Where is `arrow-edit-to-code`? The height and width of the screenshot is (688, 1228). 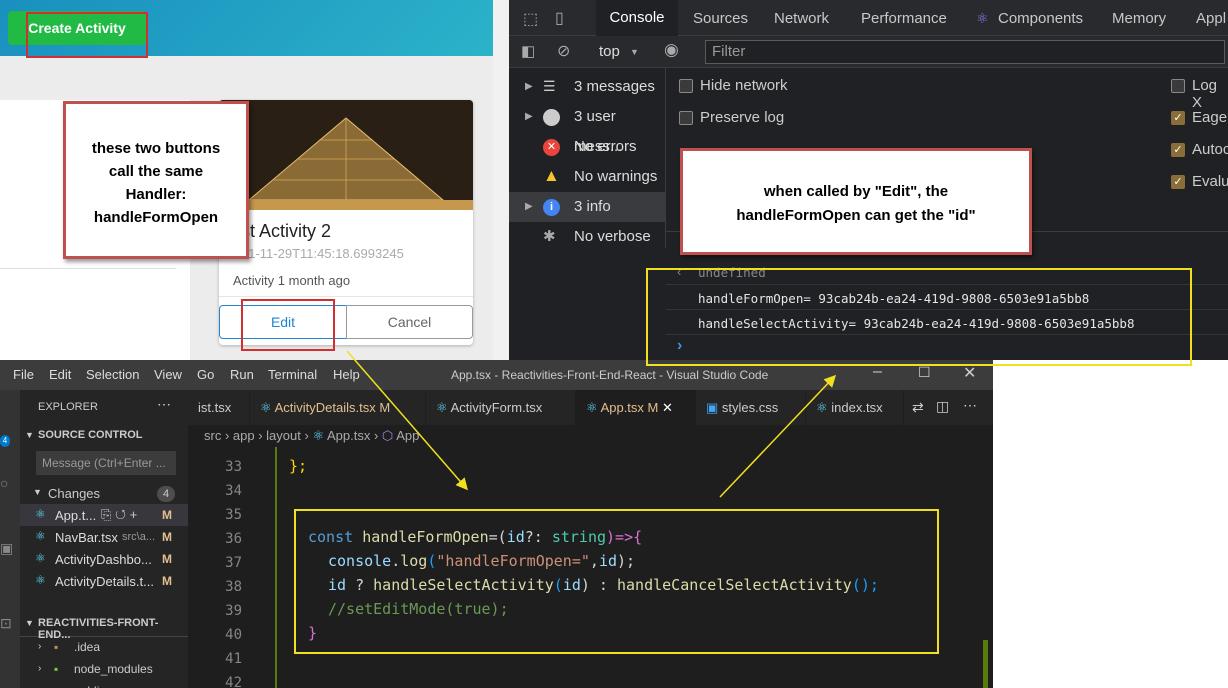 arrow-edit-to-code is located at coordinates (407, 420).